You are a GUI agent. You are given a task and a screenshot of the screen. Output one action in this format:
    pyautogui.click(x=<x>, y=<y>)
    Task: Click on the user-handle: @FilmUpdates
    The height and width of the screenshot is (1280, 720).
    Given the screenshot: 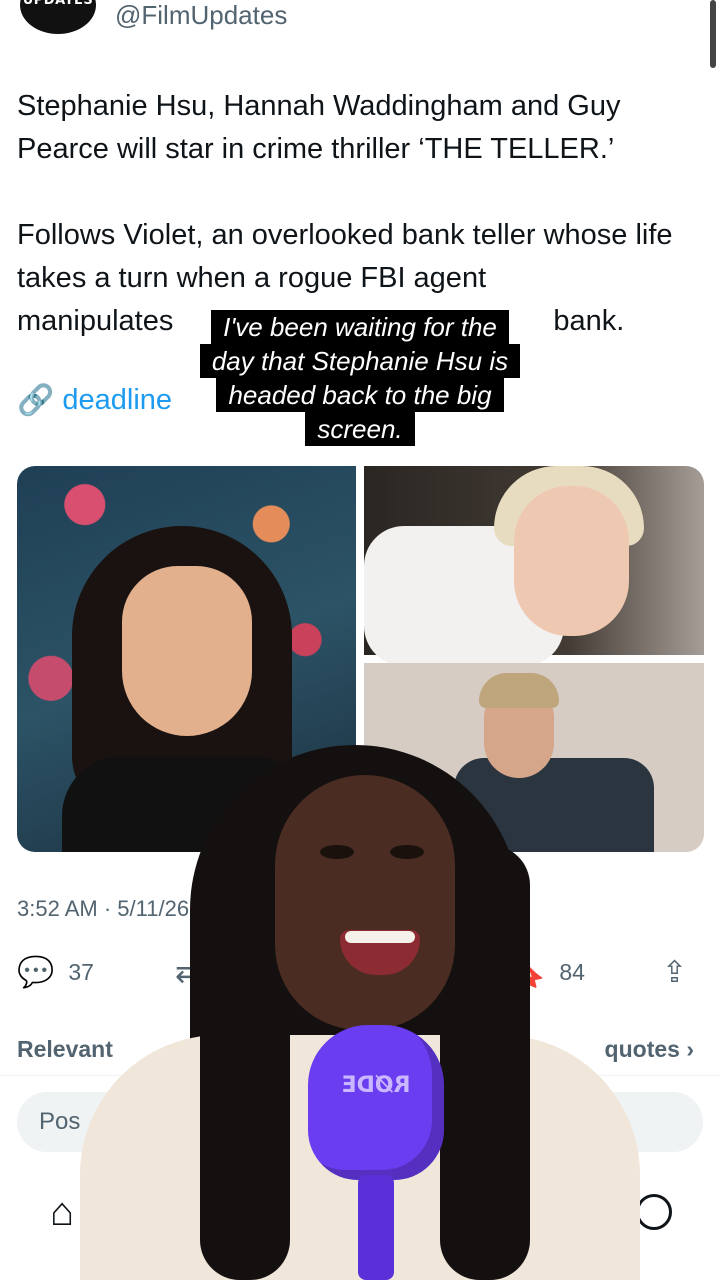 What is the action you would take?
    pyautogui.click(x=201, y=15)
    